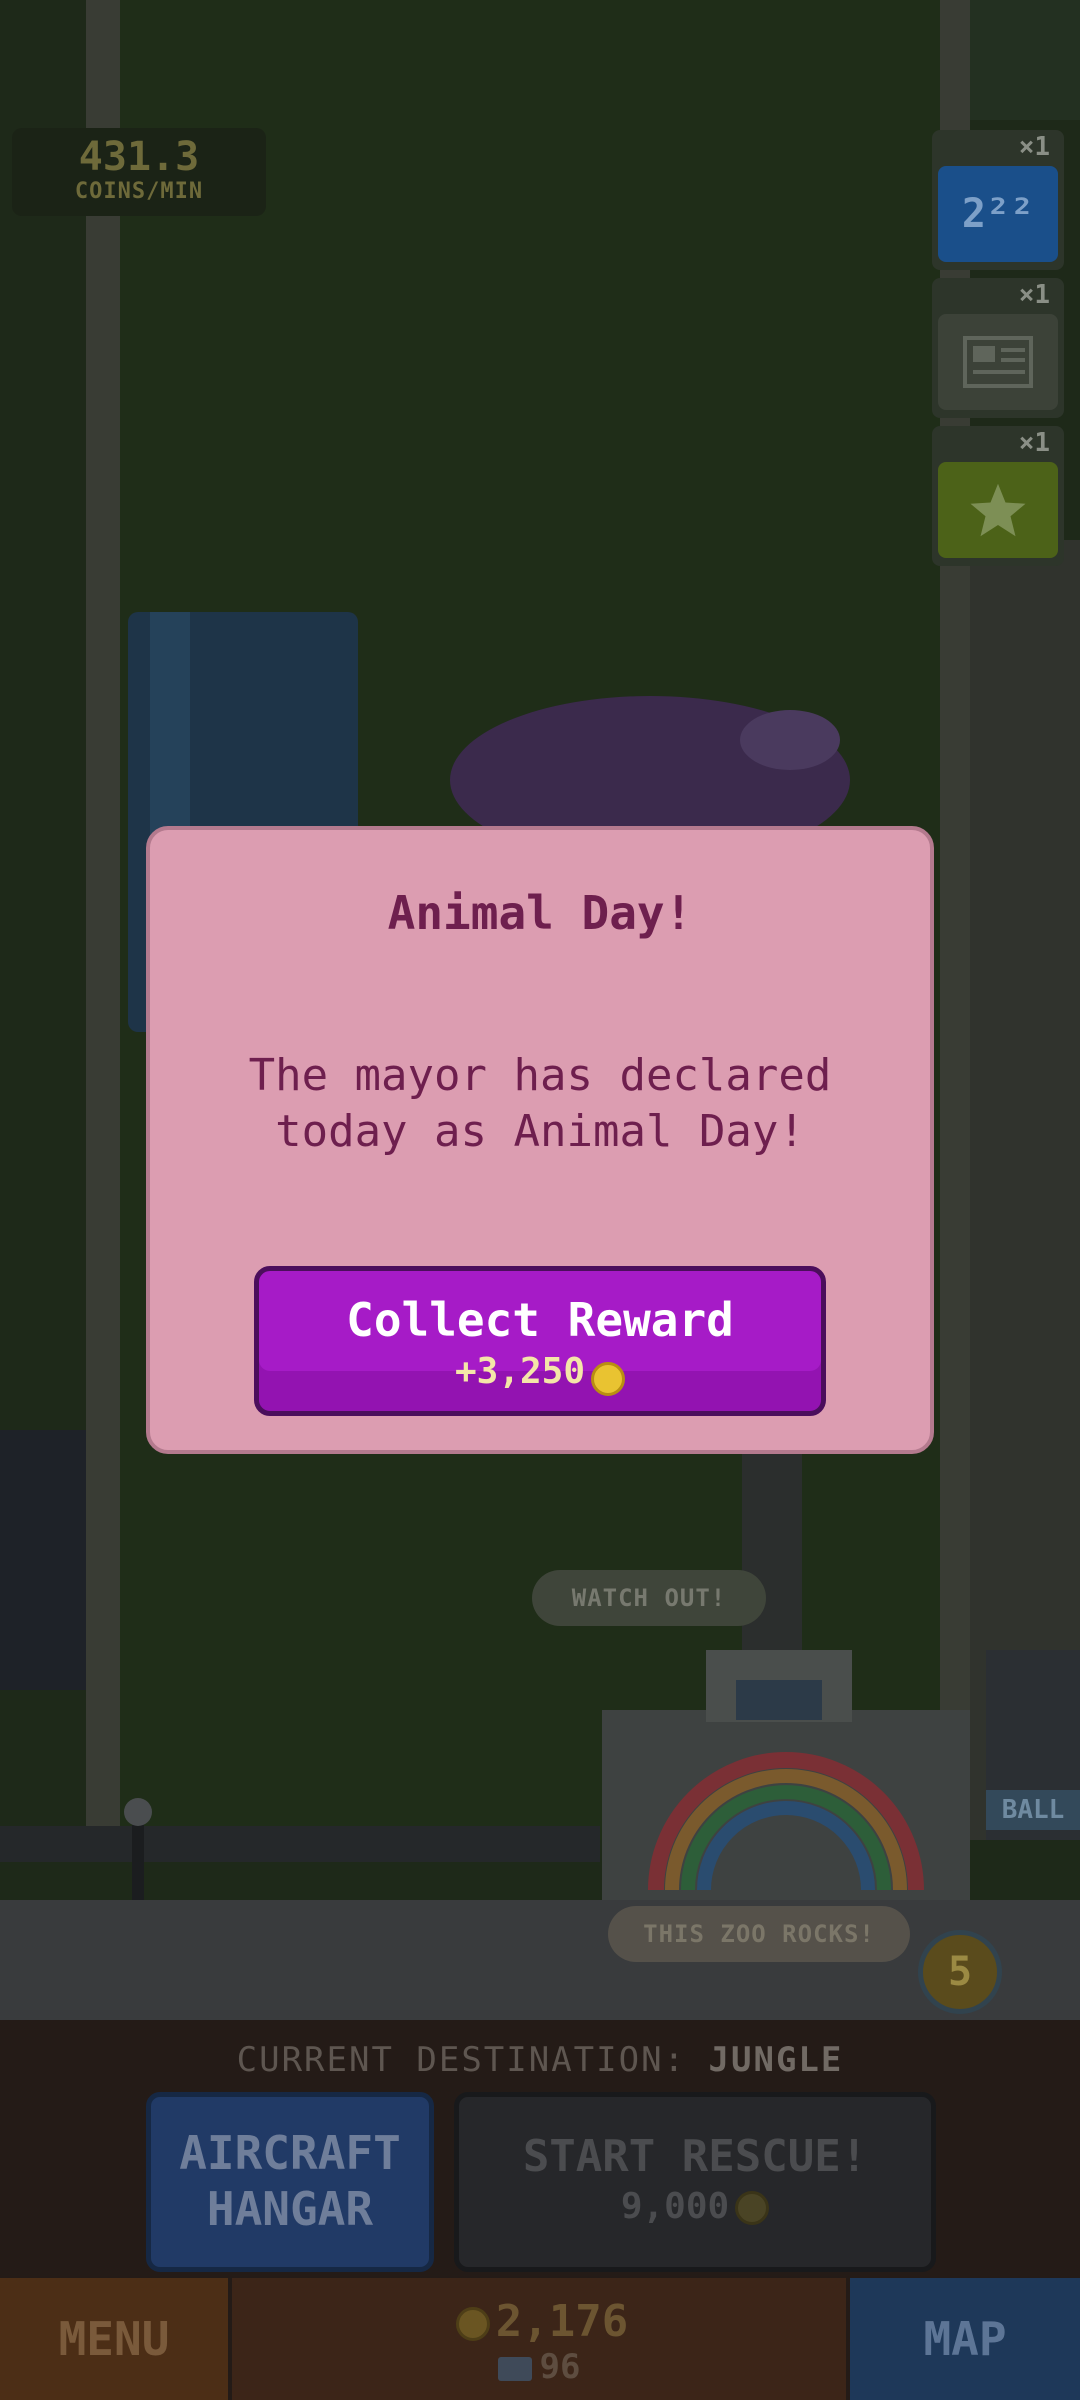 The width and height of the screenshot is (1080, 2400). What do you see at coordinates (290, 2209) in the screenshot?
I see `hangar-label-line2: HANGAR` at bounding box center [290, 2209].